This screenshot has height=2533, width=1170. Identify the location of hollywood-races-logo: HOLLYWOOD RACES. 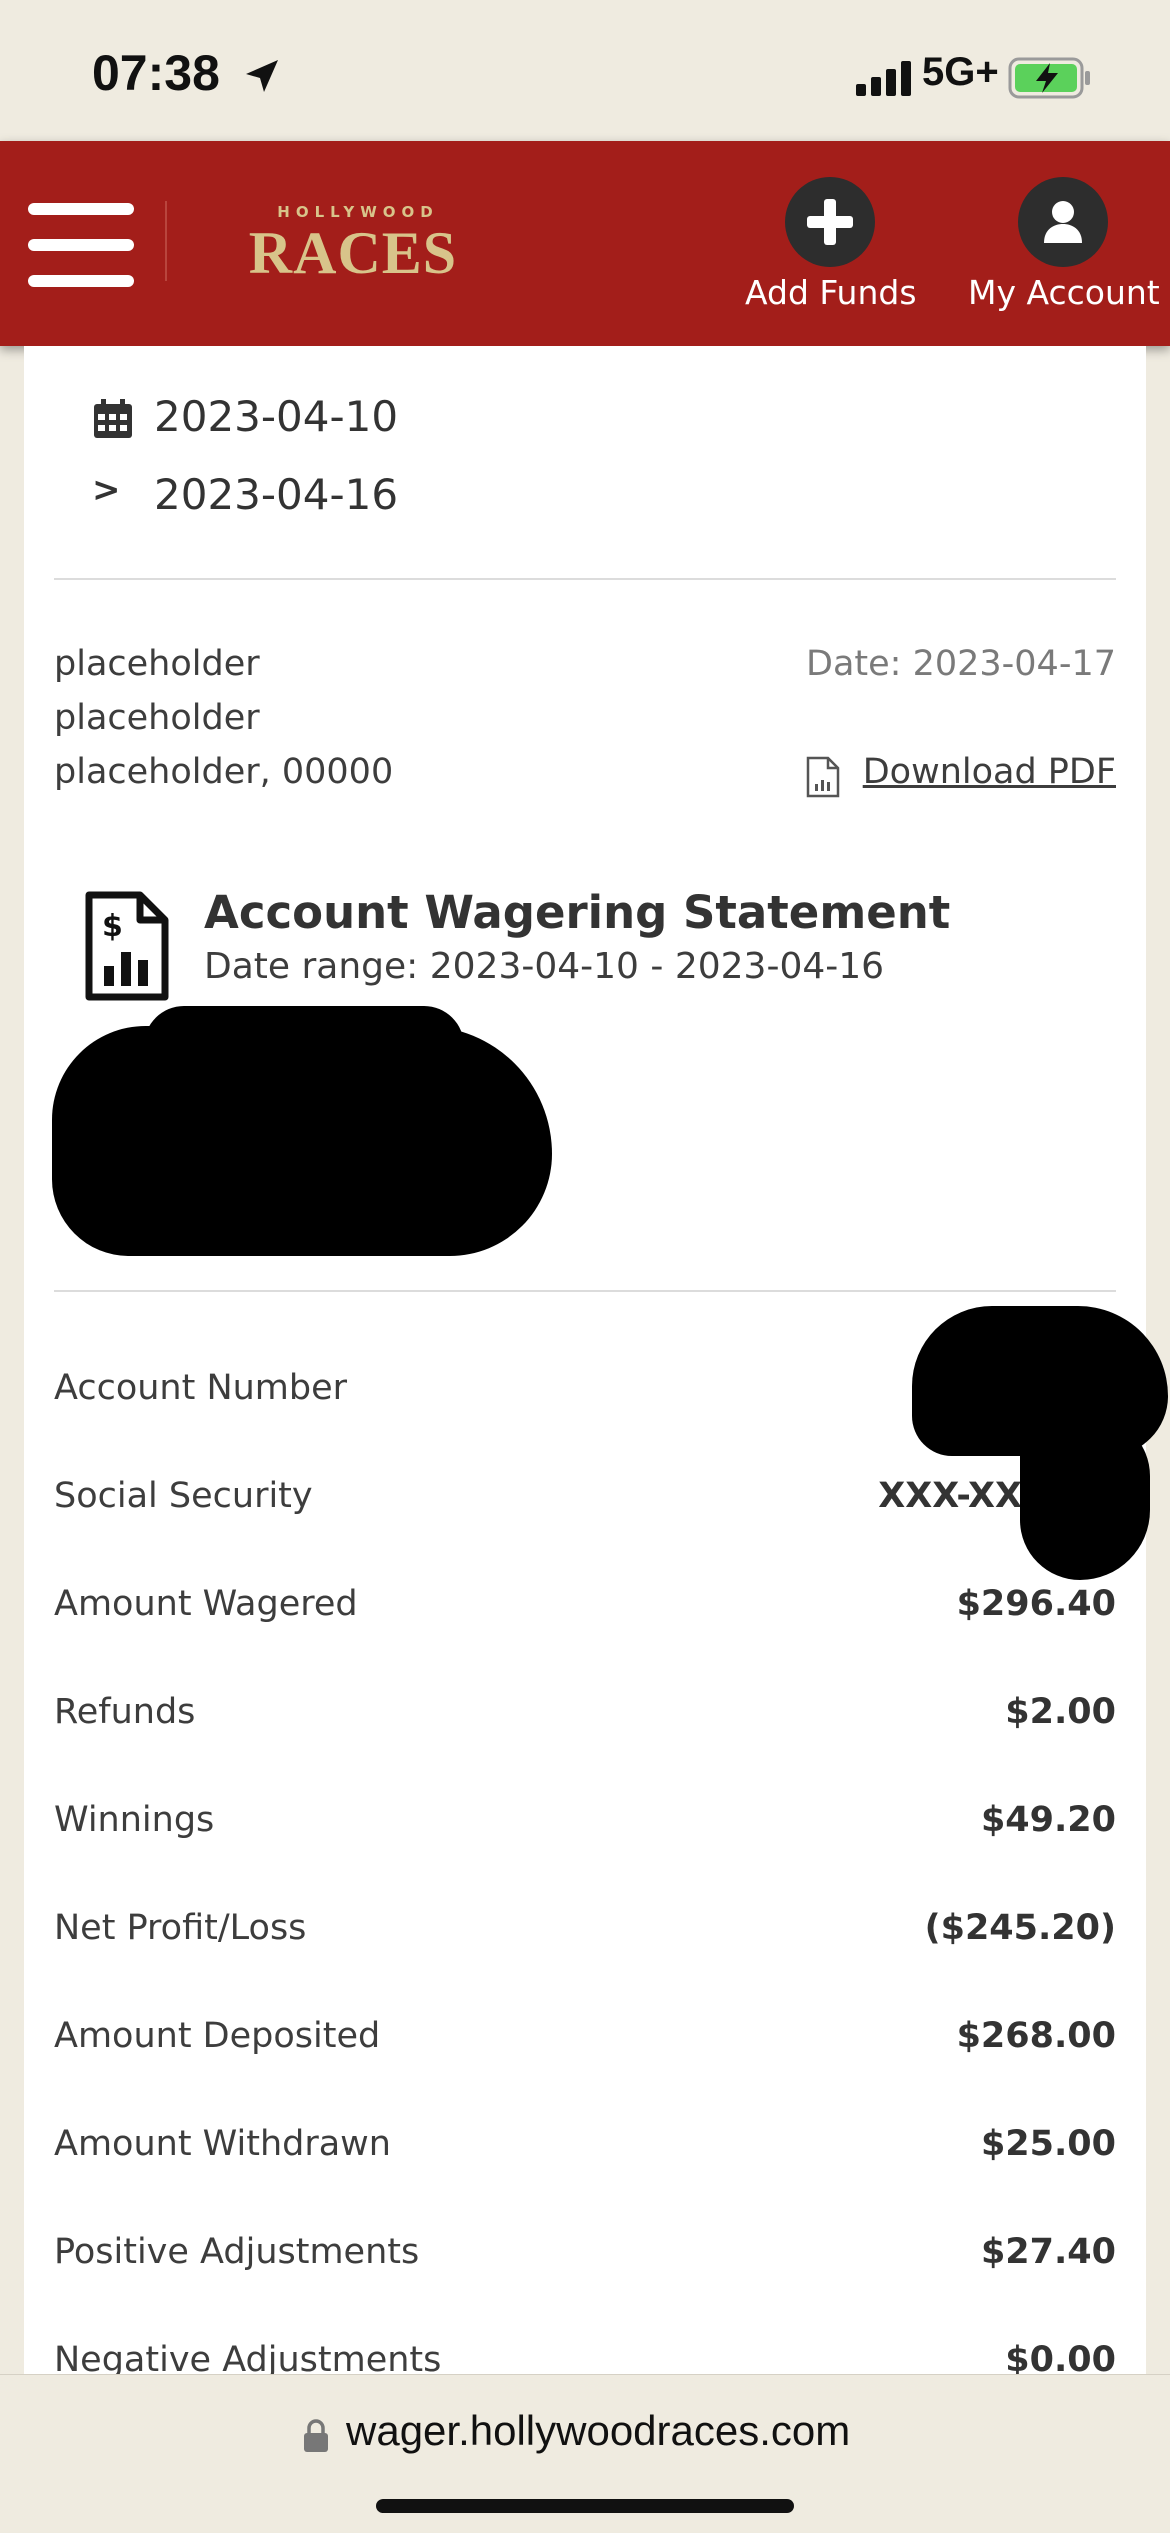
(353, 244).